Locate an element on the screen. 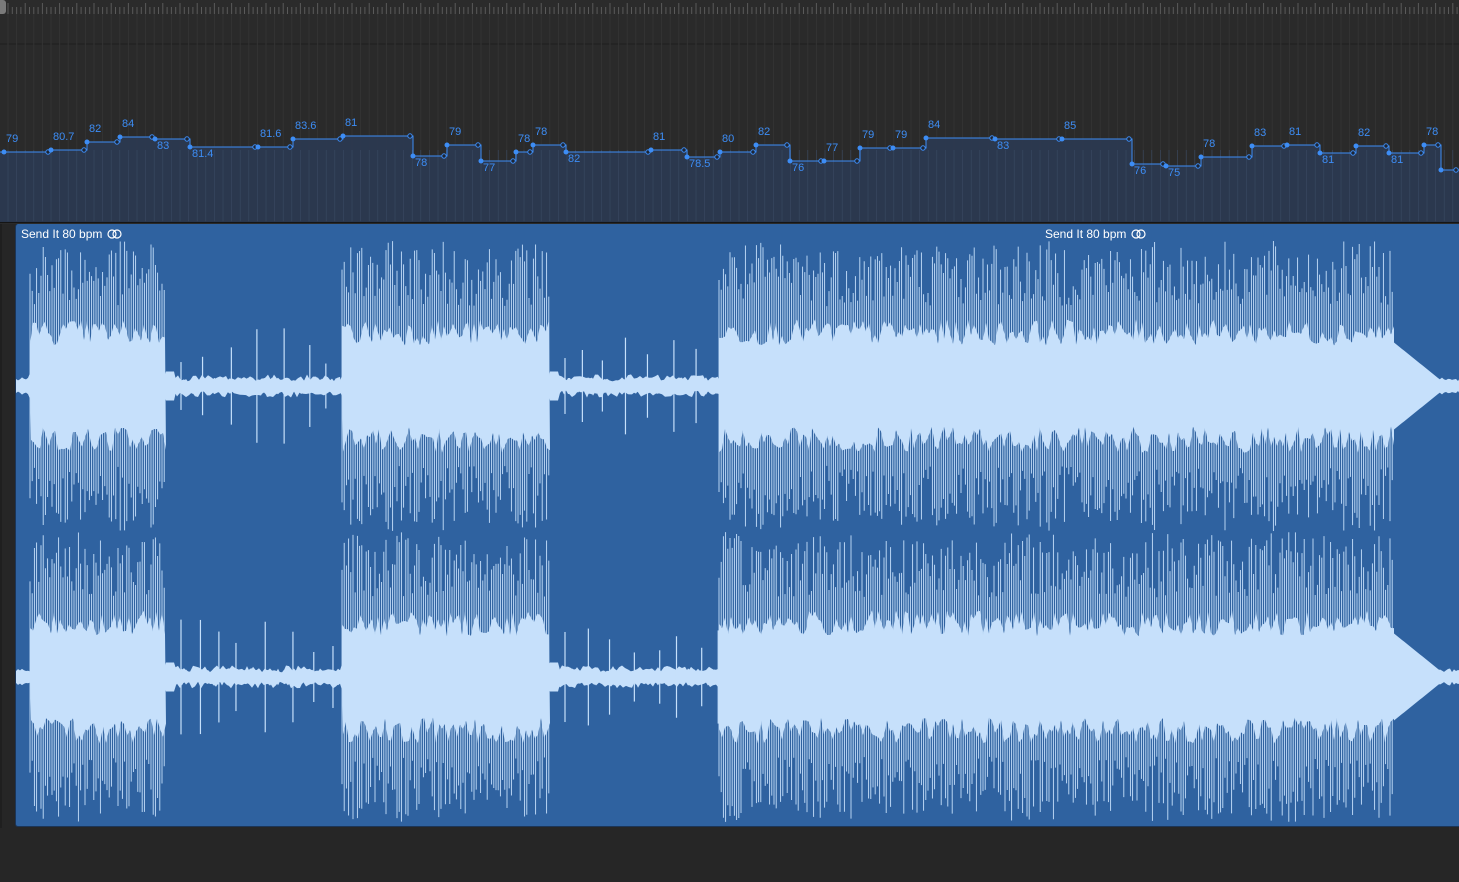 The image size is (1459, 882). region-name-left: Send It 80 bpm is located at coordinates (72, 234).